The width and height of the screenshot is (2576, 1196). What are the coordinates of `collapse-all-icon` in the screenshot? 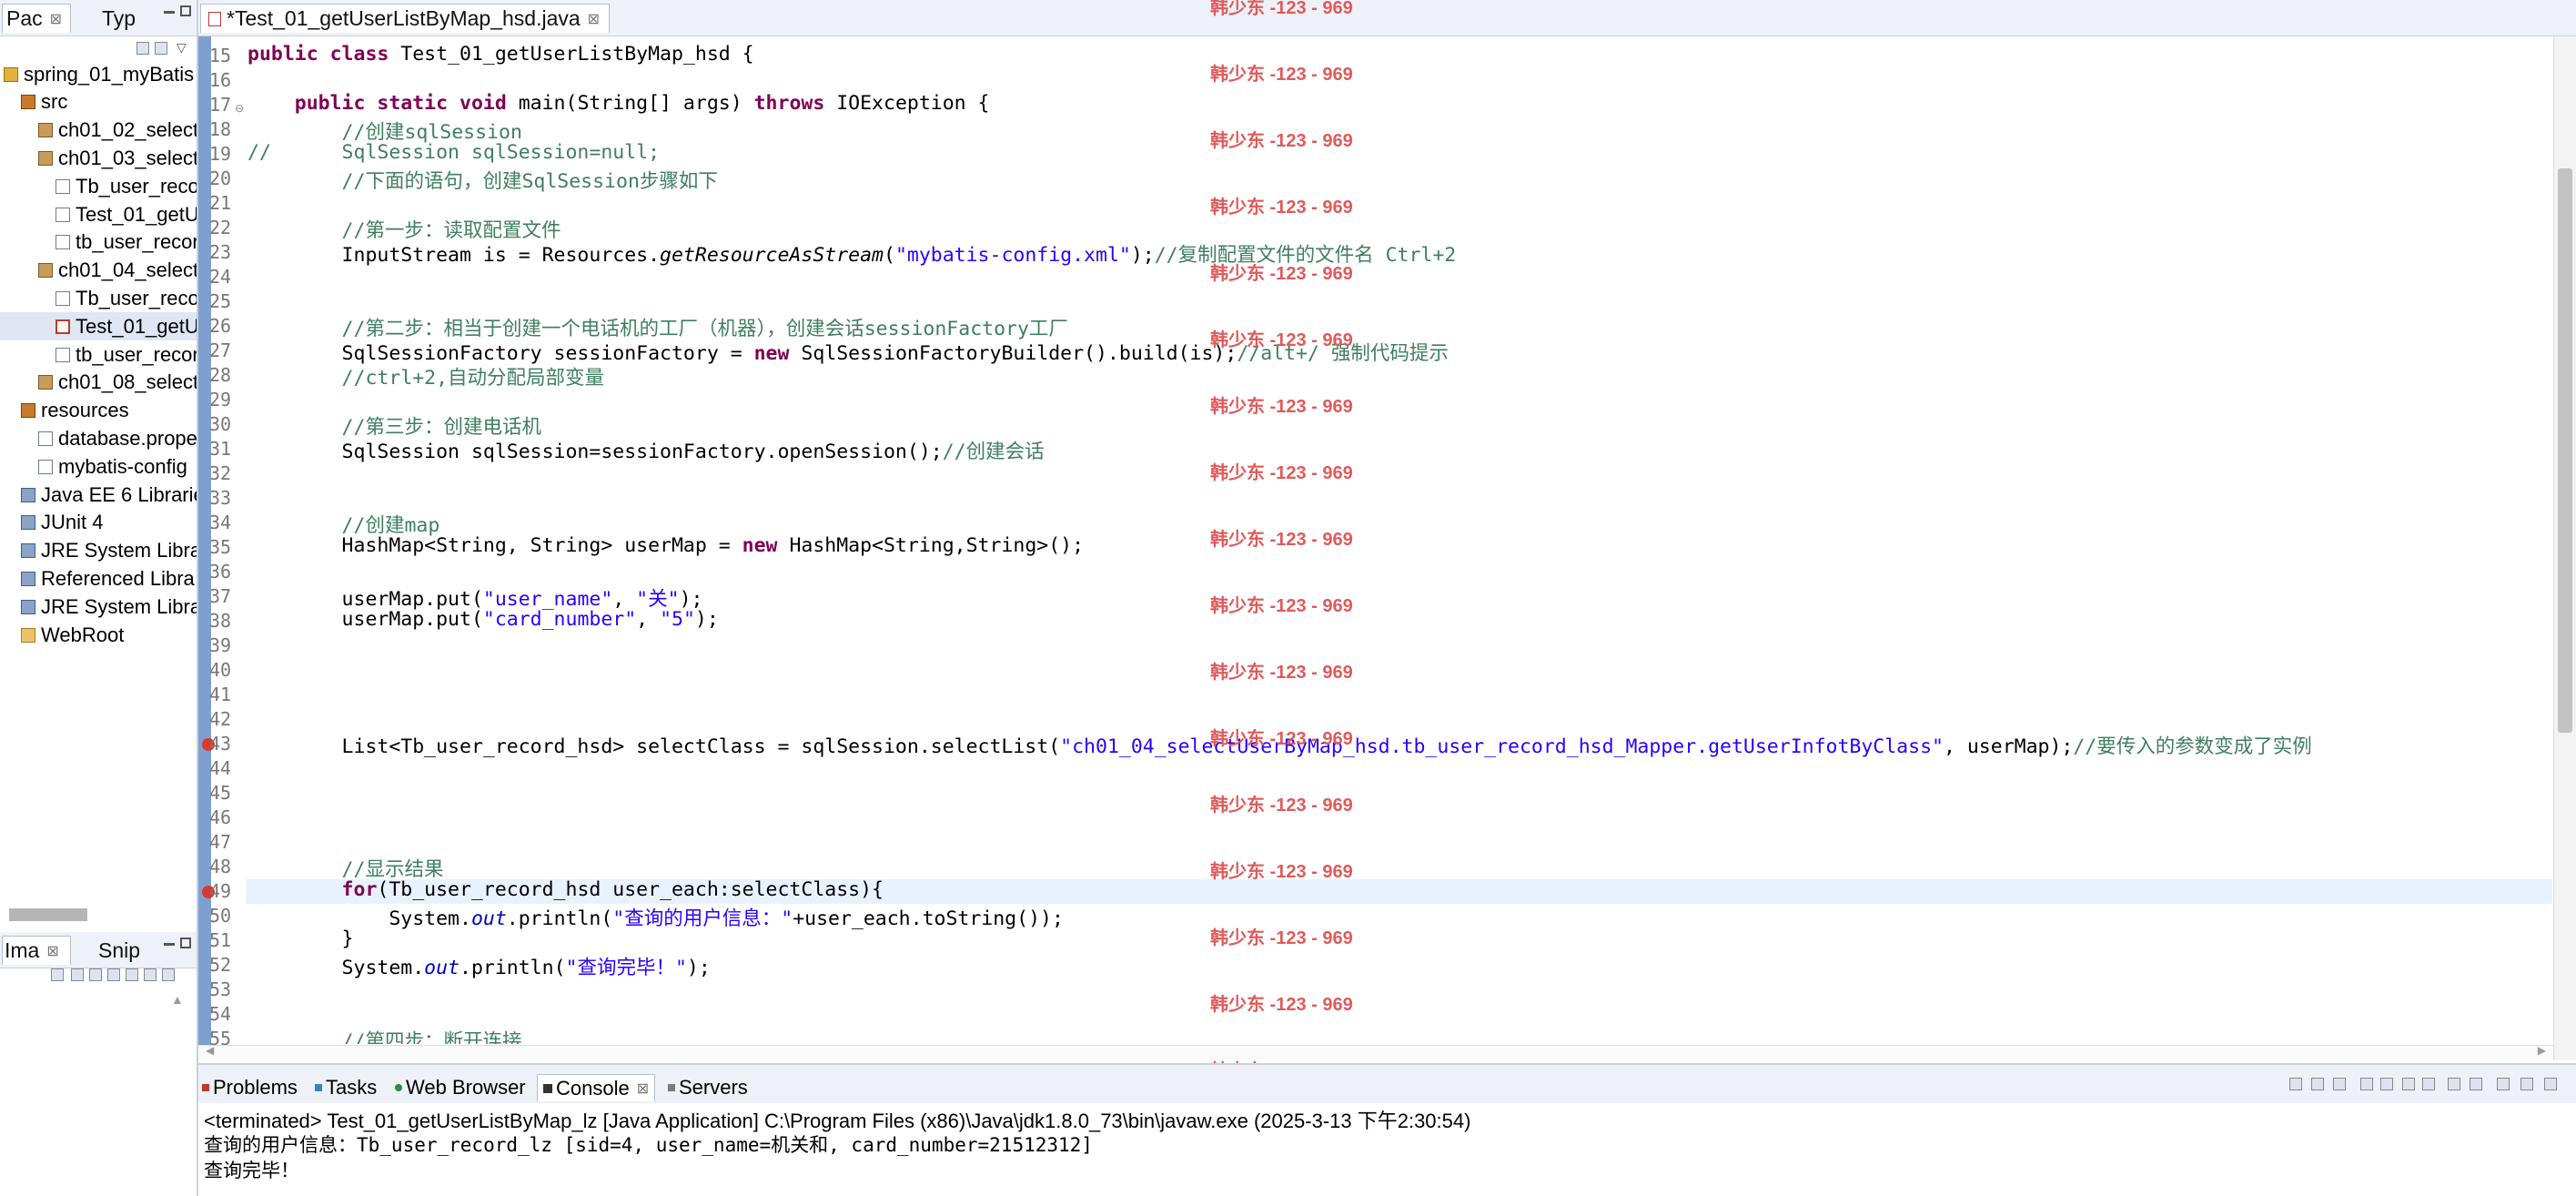 It's located at (142, 48).